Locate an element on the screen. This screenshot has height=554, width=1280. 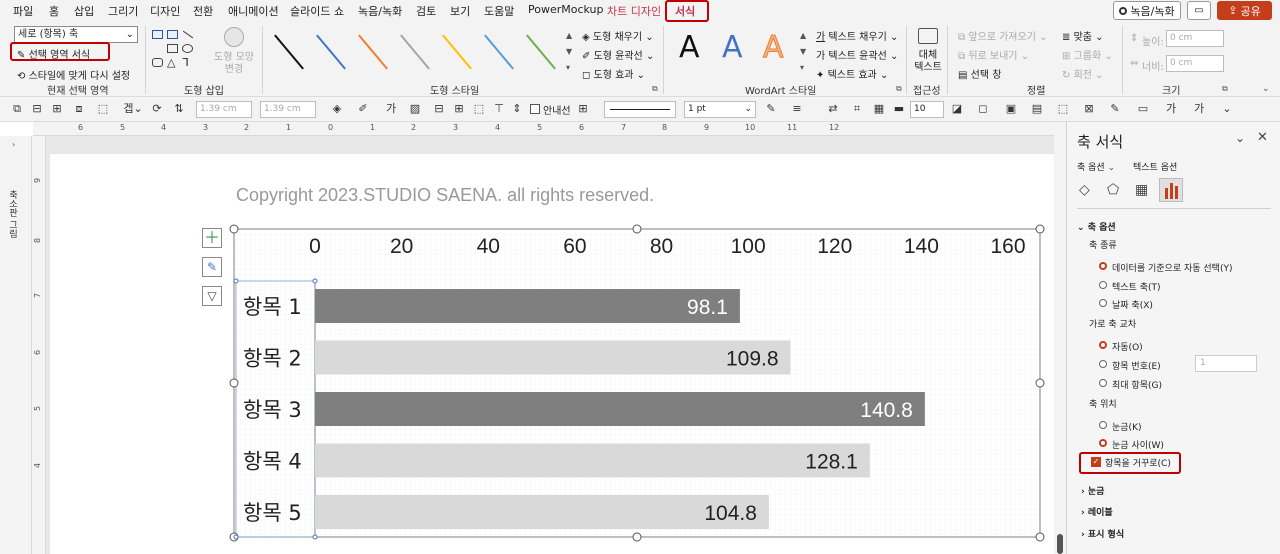
format-painter-icon: ✎ is located at coordinates (1115, 109).